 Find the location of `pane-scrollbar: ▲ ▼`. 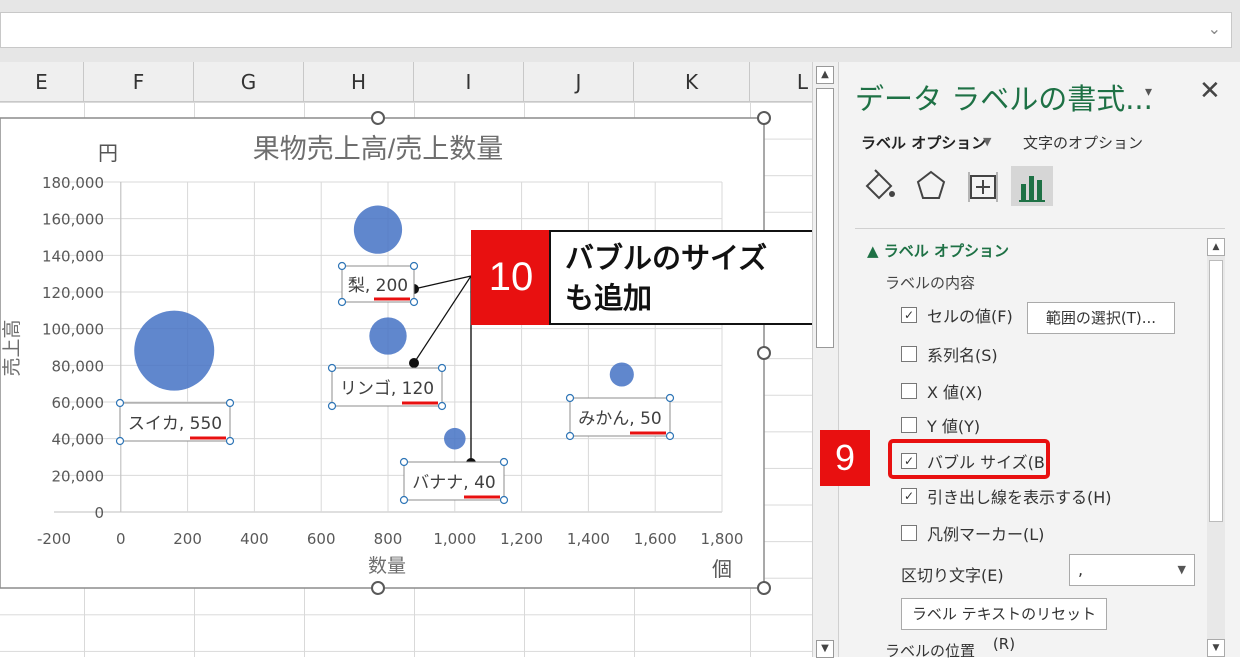

pane-scrollbar: ▲ ▼ is located at coordinates (1216, 447).